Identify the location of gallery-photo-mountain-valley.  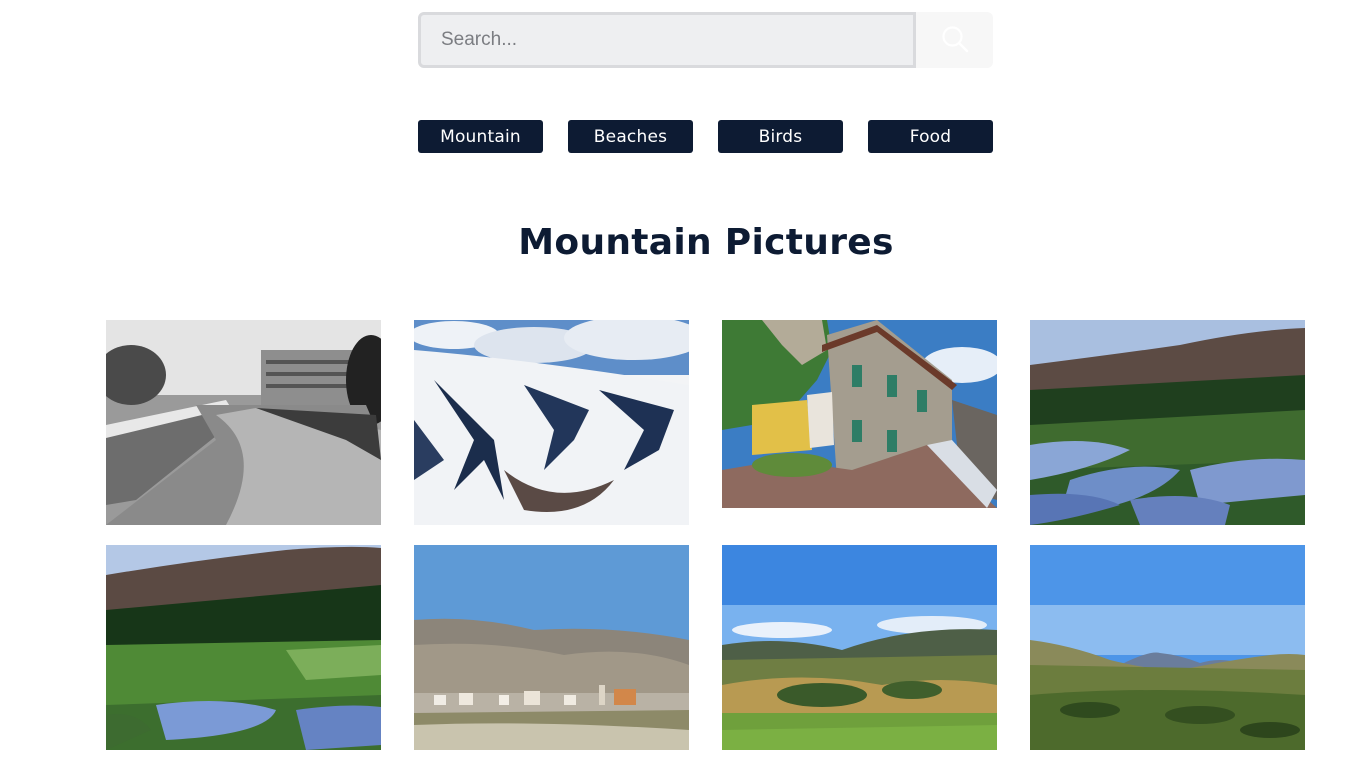
(1167, 647).